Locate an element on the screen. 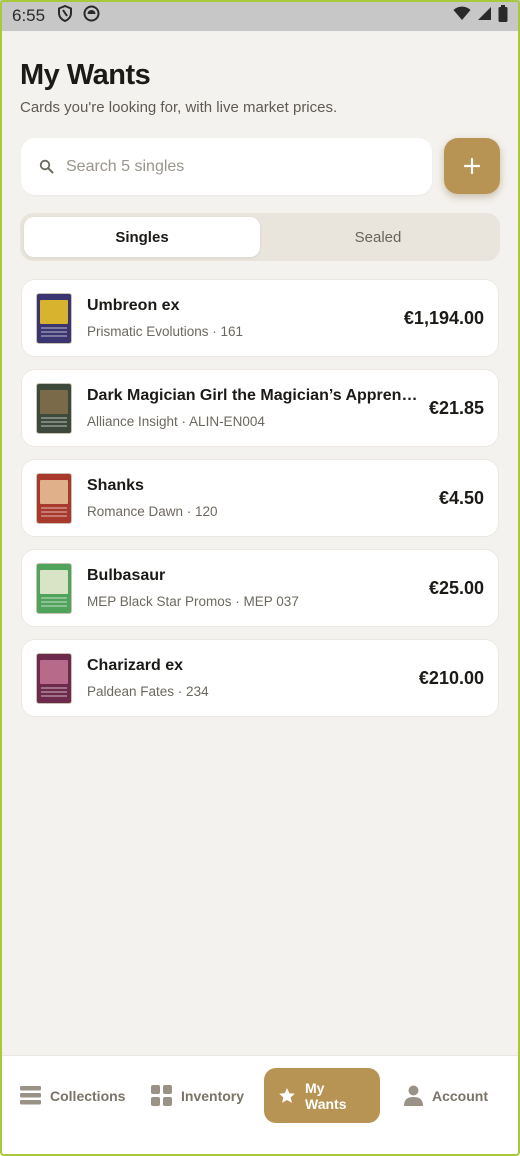  nav-label: Account is located at coordinates (460, 1095).